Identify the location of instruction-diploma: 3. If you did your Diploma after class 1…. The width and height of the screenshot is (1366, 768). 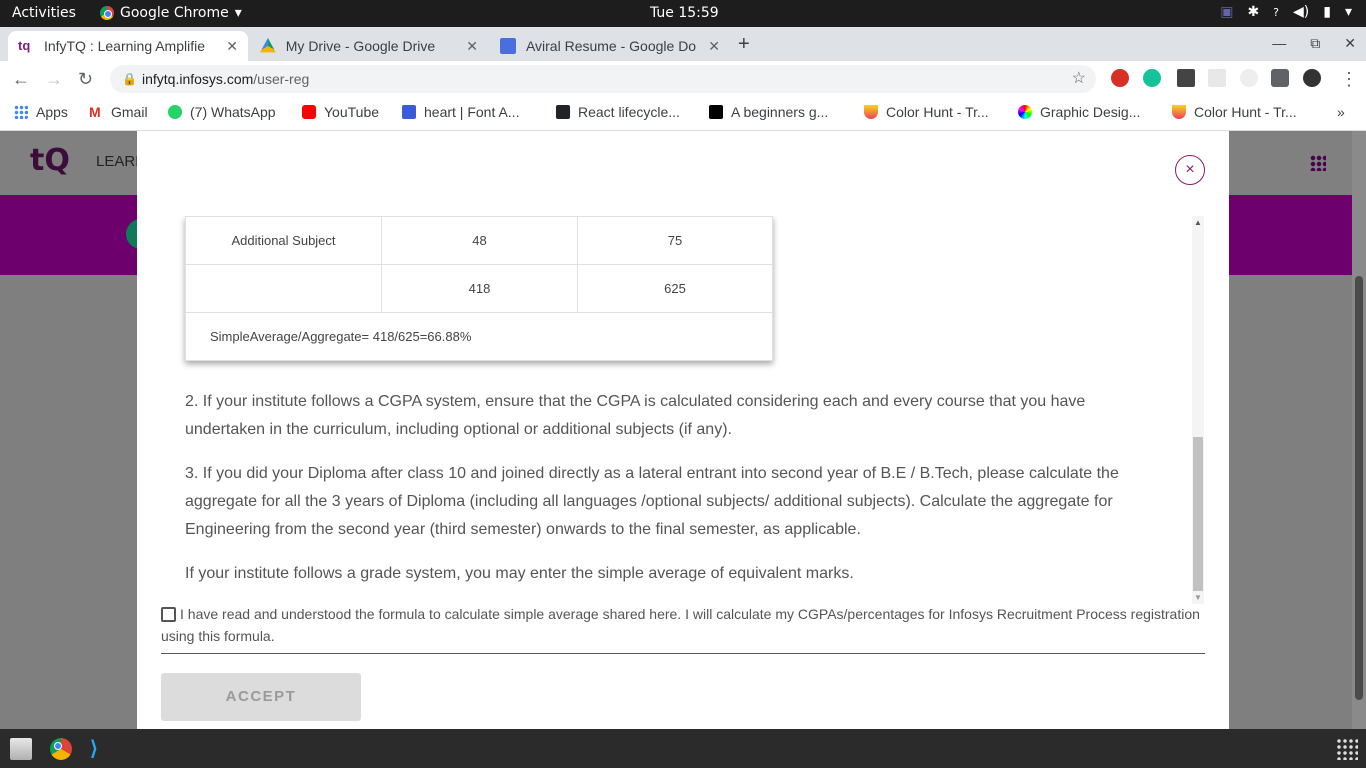
(652, 501).